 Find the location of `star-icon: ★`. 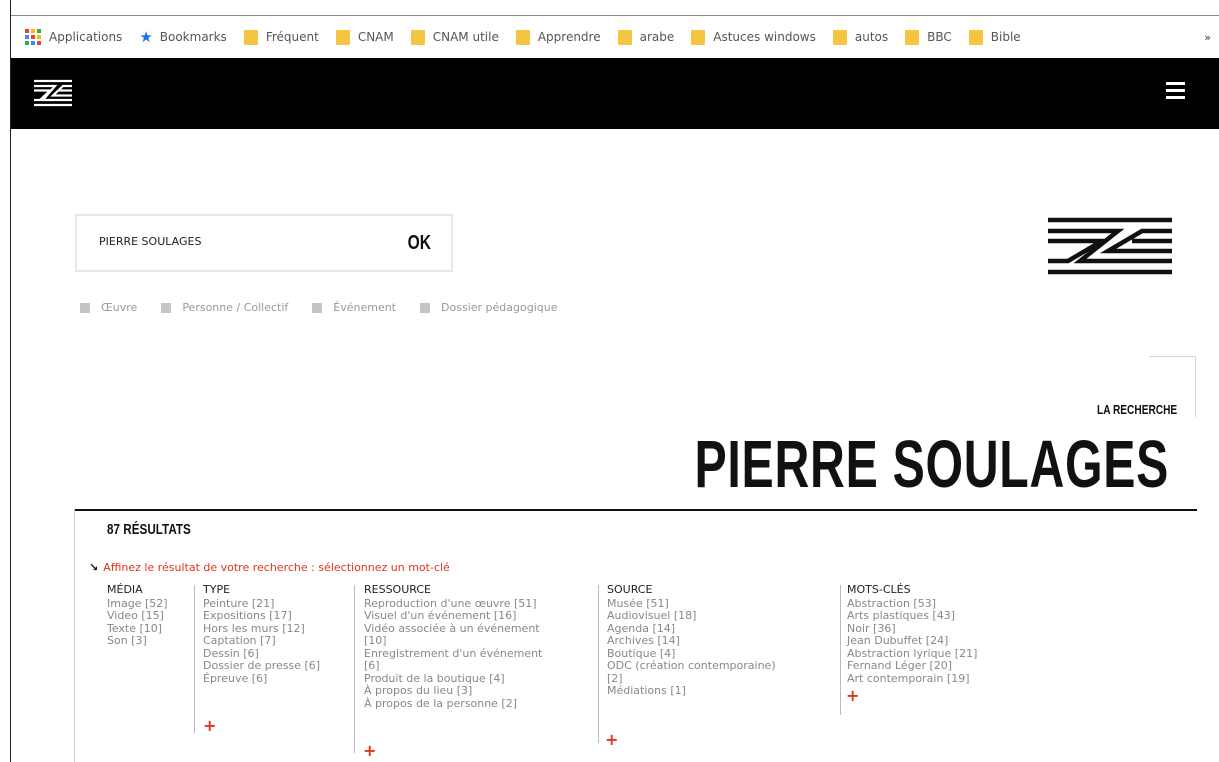

star-icon: ★ is located at coordinates (146, 37).